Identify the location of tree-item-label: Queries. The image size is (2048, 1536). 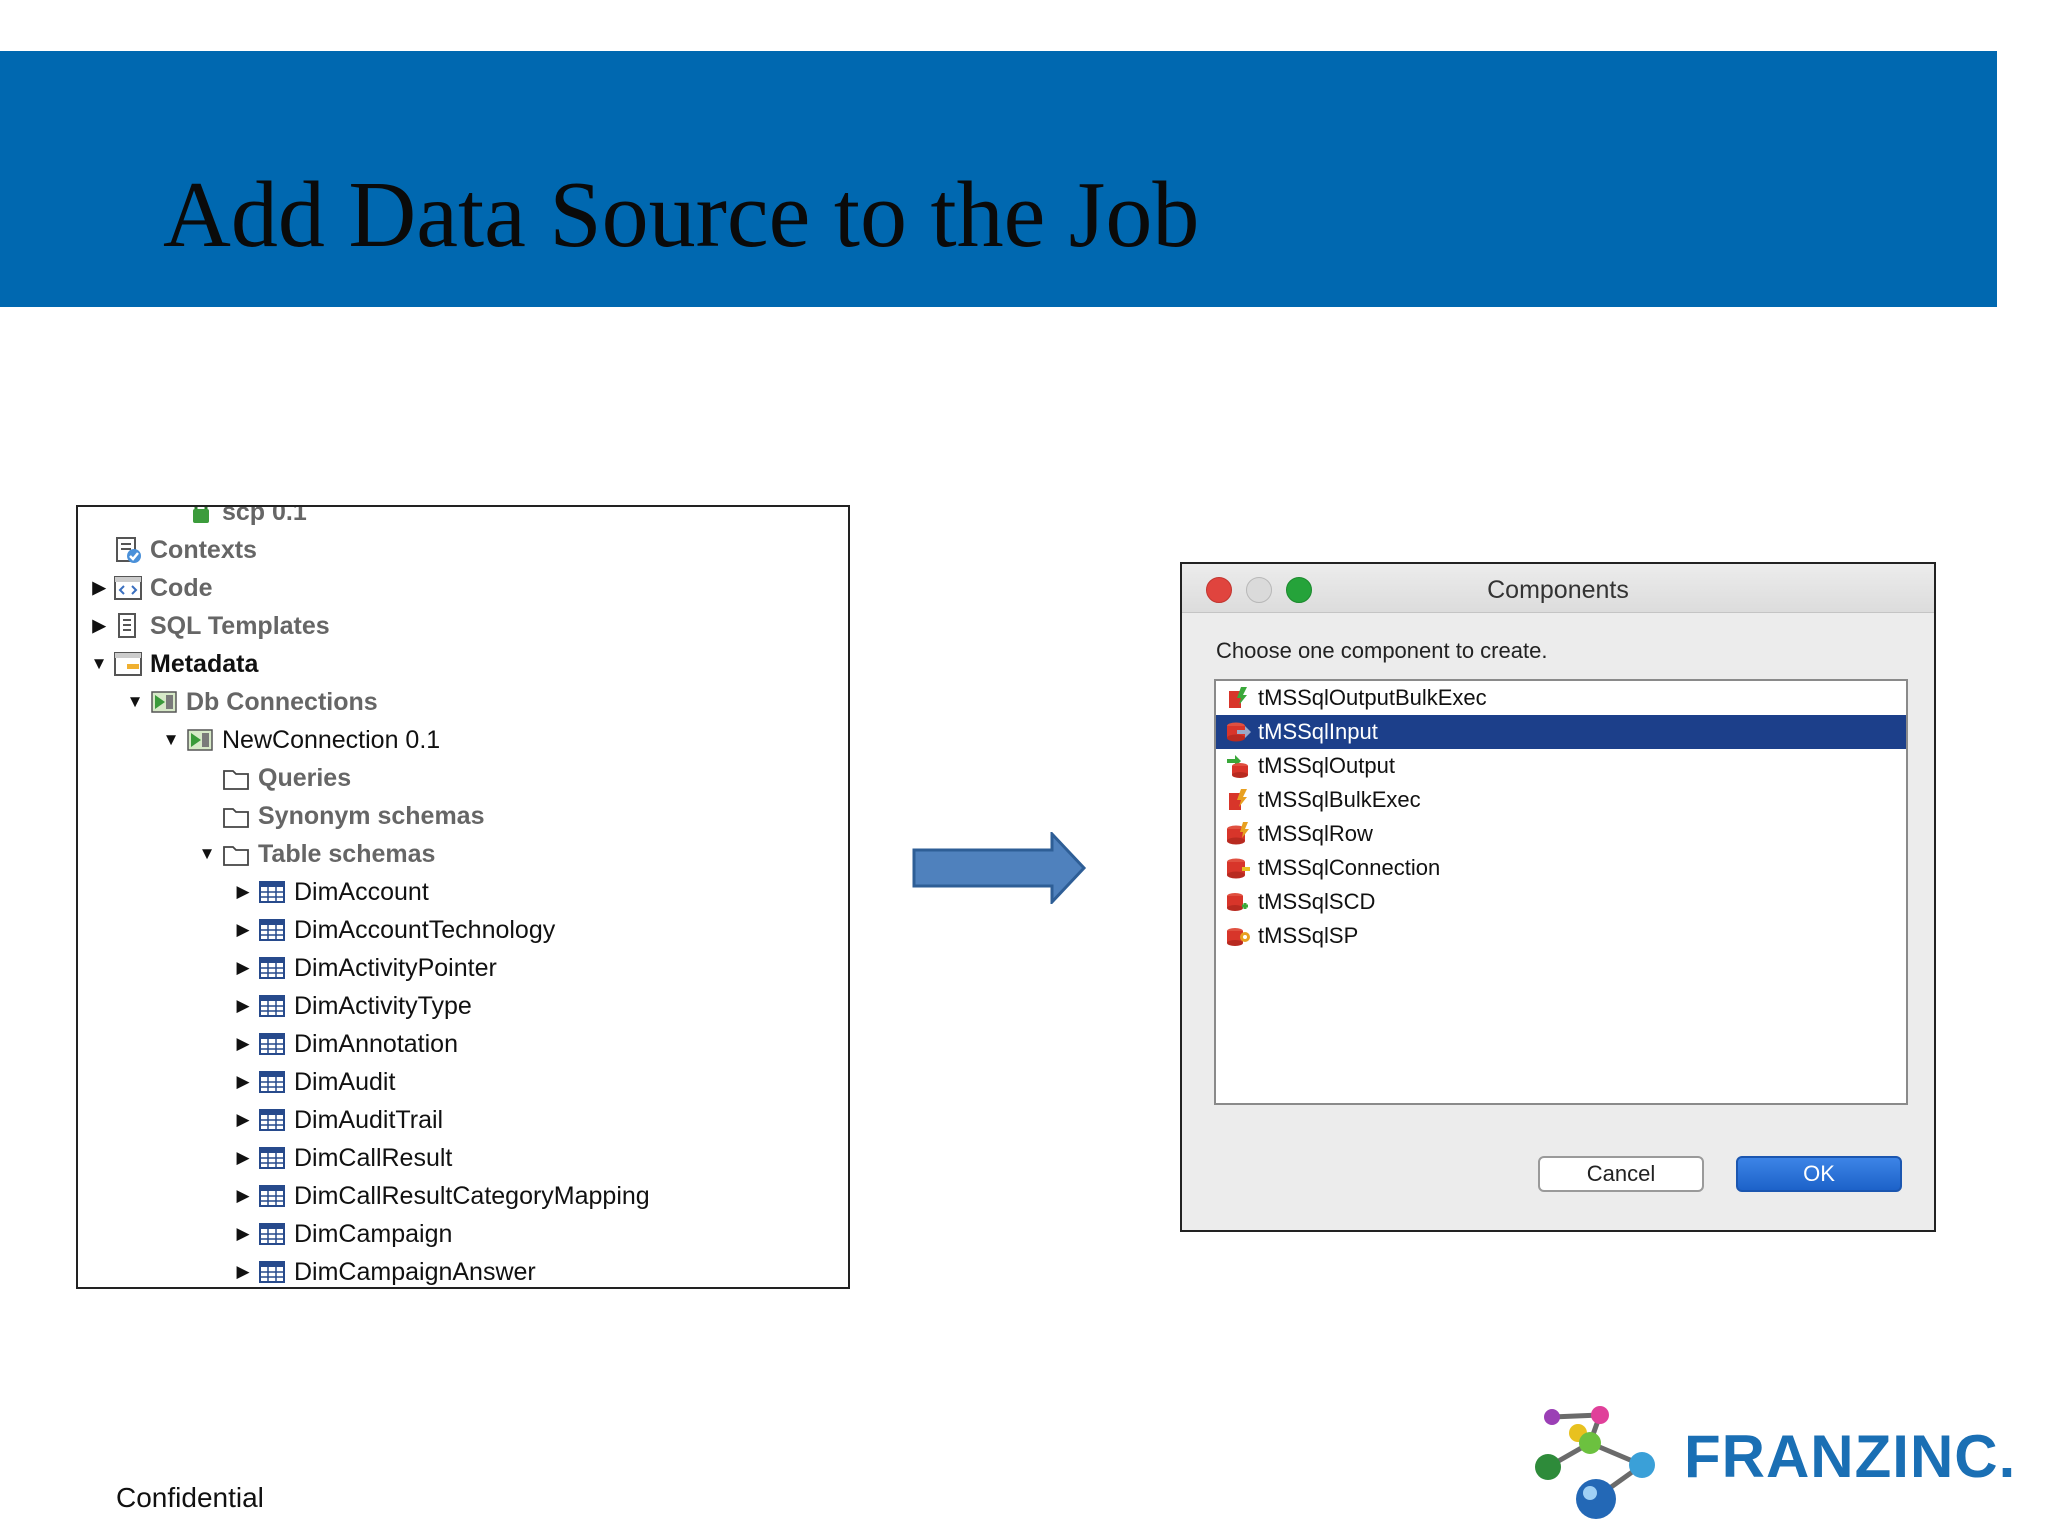
(305, 777).